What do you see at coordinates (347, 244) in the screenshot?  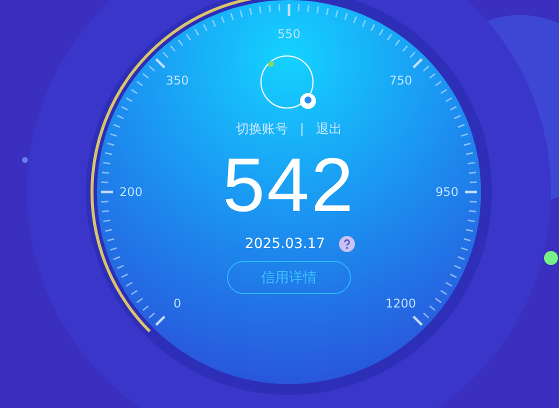 I see `help-icon` at bounding box center [347, 244].